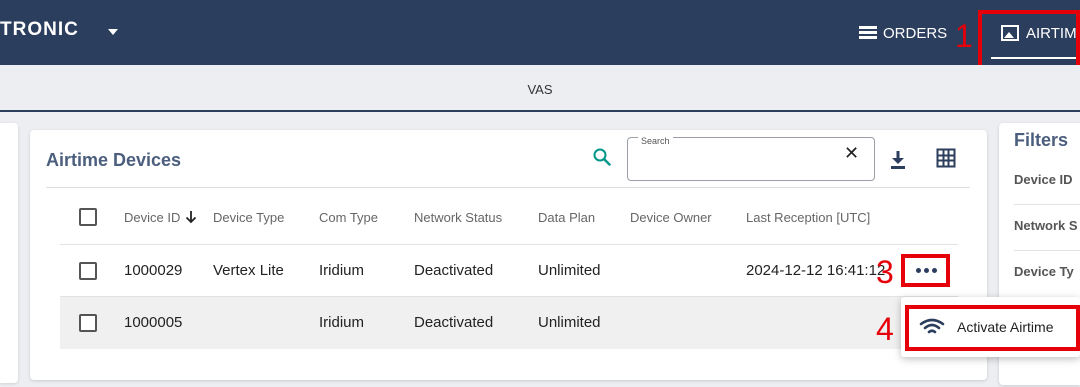  I want to click on list-icon, so click(868, 33).